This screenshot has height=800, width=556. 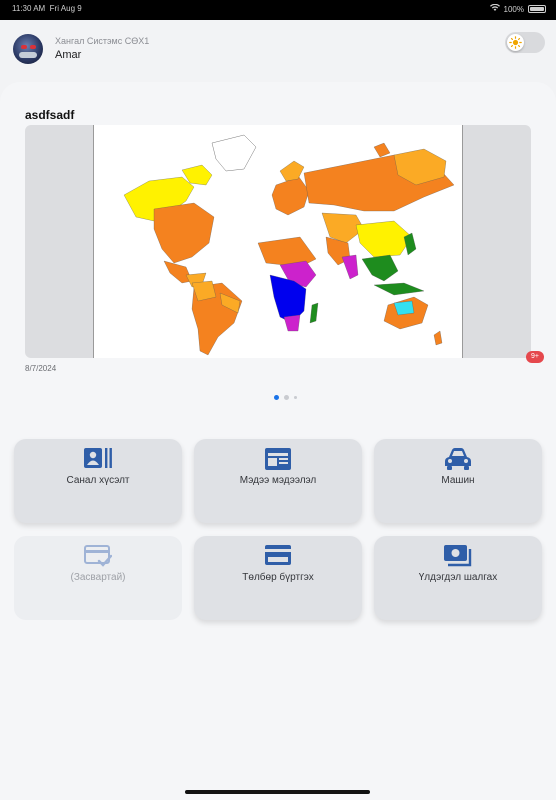 I want to click on contact-card-icon, so click(x=98, y=458).